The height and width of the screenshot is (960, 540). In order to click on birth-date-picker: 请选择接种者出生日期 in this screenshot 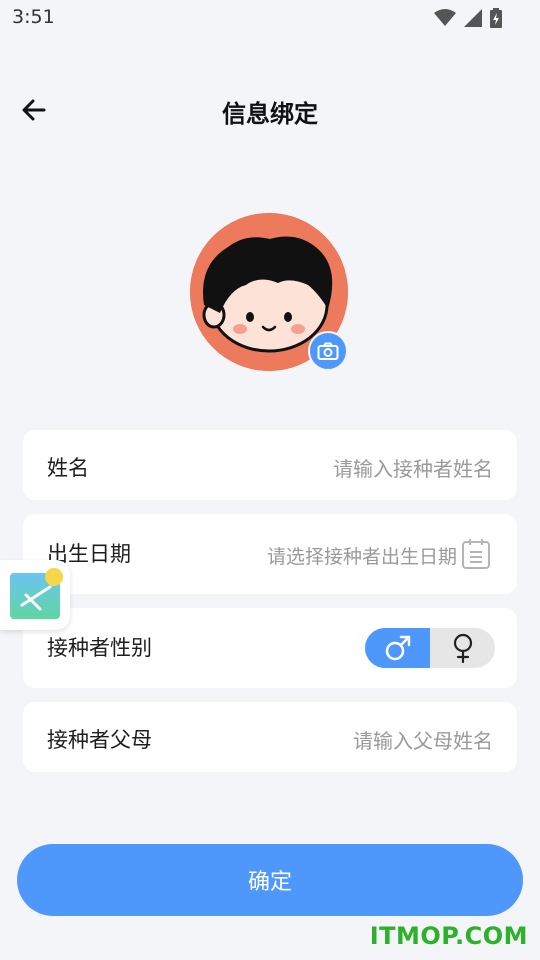, I will do `click(362, 555)`.